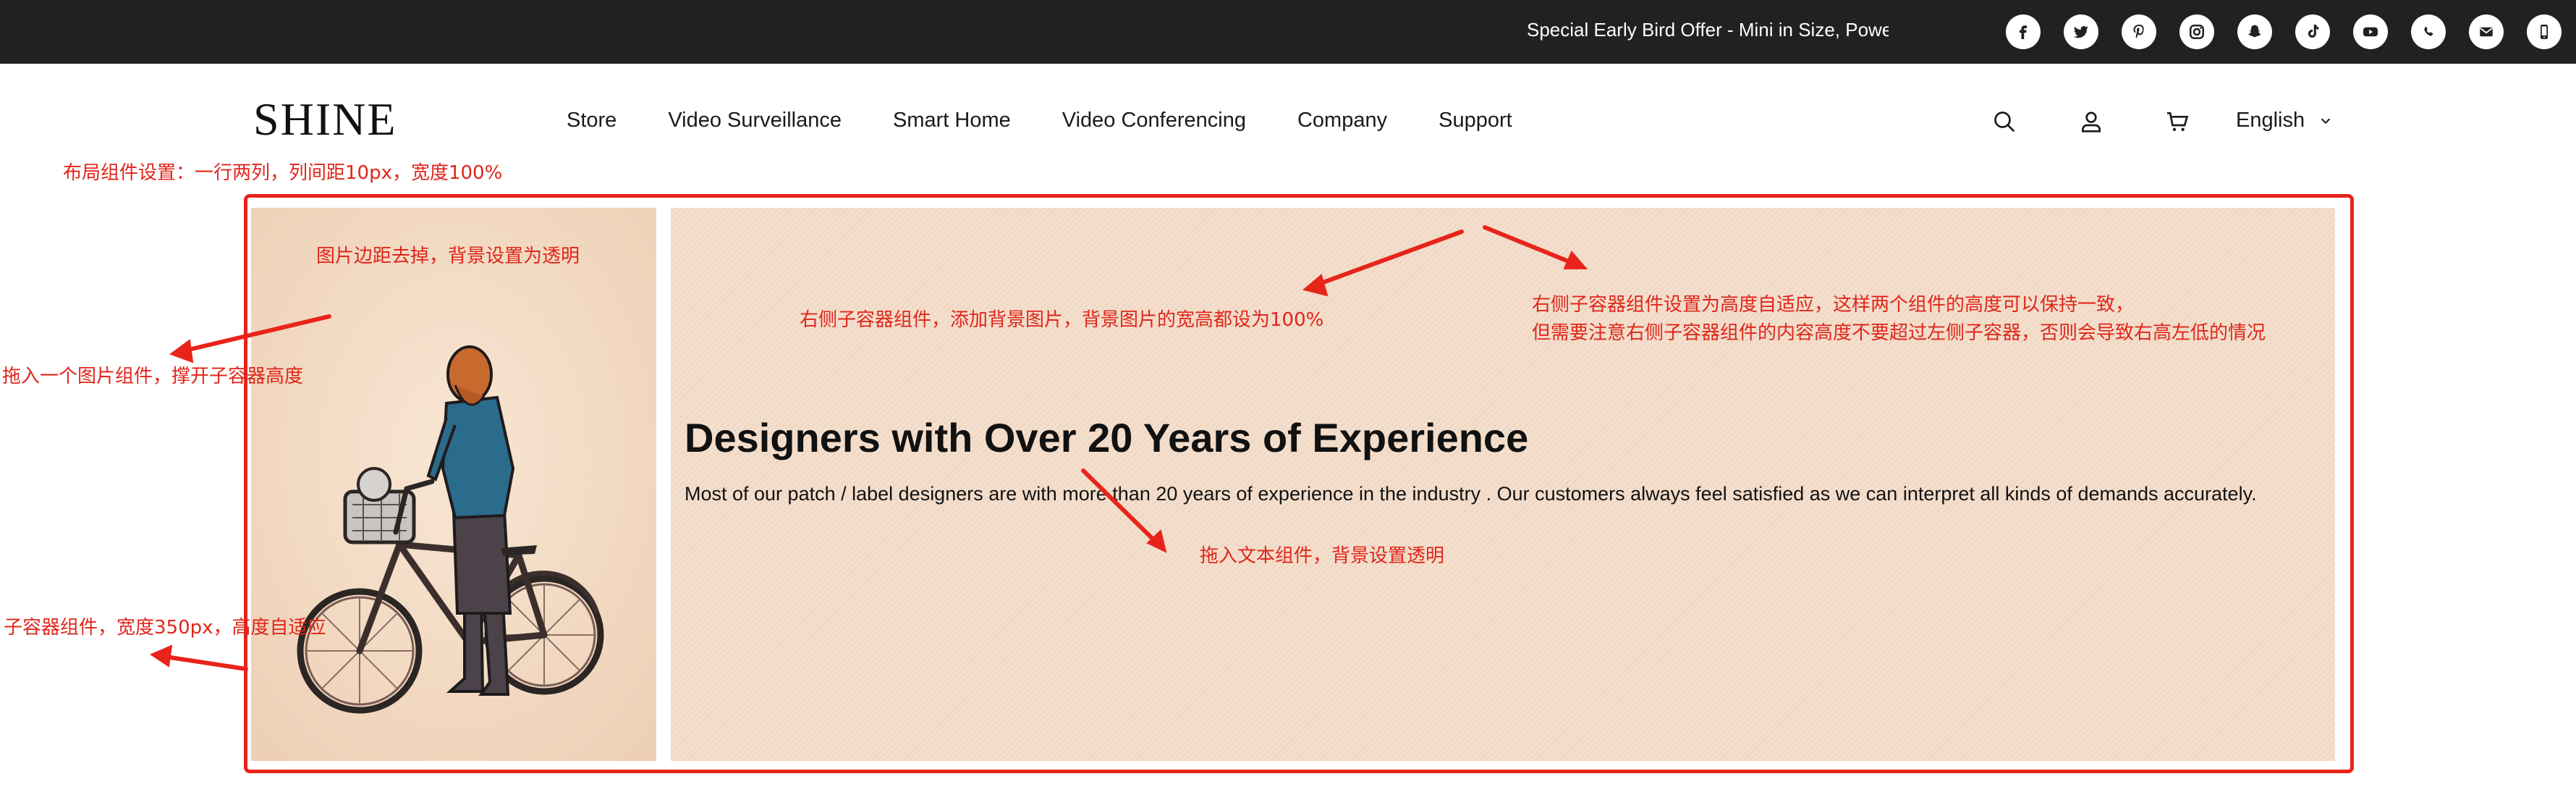 The width and height of the screenshot is (2576, 808). What do you see at coordinates (2486, 31) in the screenshot?
I see `email-icon` at bounding box center [2486, 31].